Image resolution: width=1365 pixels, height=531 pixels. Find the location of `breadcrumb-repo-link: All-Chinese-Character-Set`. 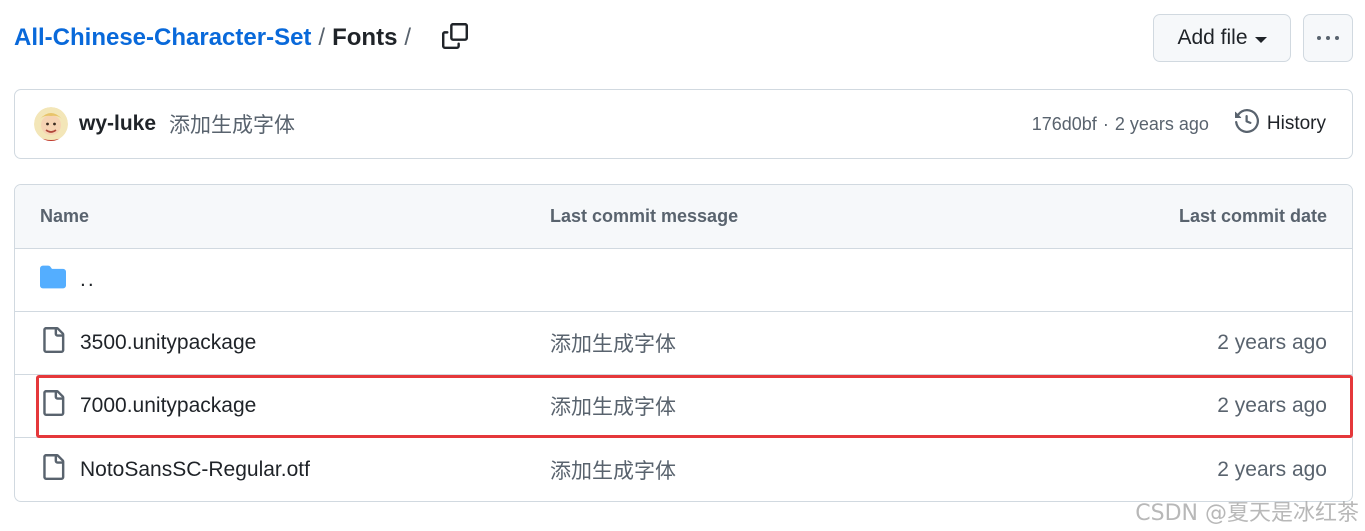

breadcrumb-repo-link: All-Chinese-Character-Set is located at coordinates (162, 38).